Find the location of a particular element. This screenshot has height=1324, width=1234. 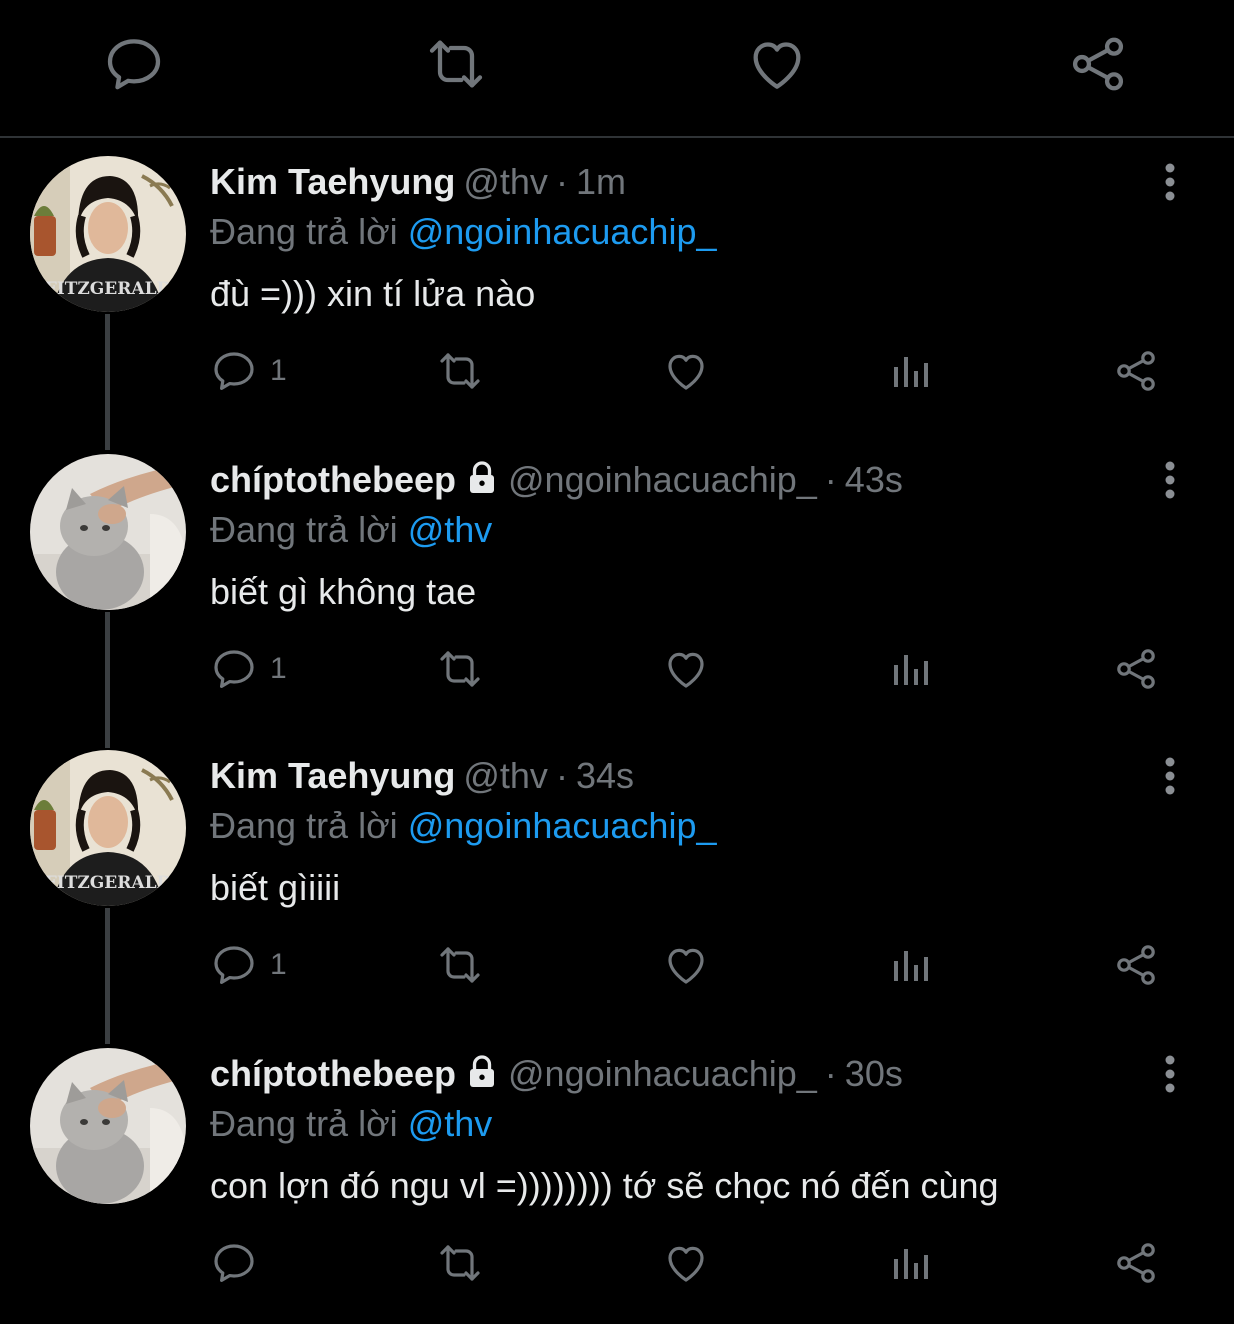

timestamp: 34s is located at coordinates (605, 775).